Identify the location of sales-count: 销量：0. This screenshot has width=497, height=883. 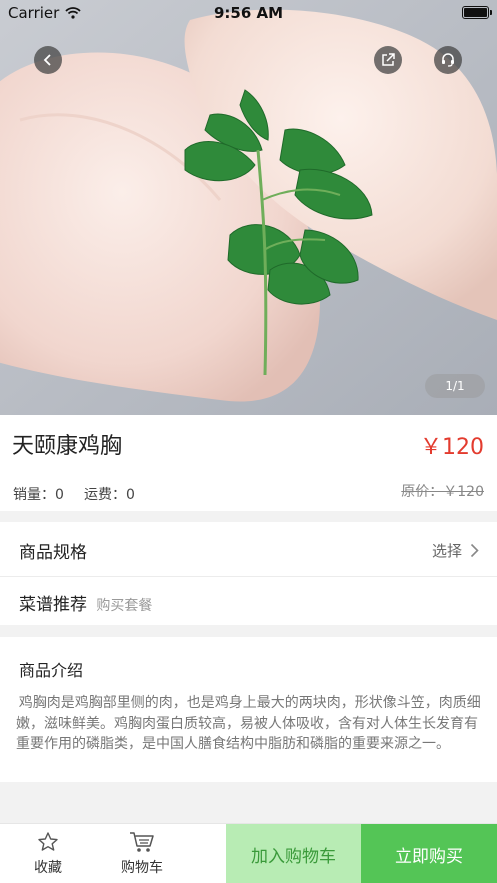
(38, 494).